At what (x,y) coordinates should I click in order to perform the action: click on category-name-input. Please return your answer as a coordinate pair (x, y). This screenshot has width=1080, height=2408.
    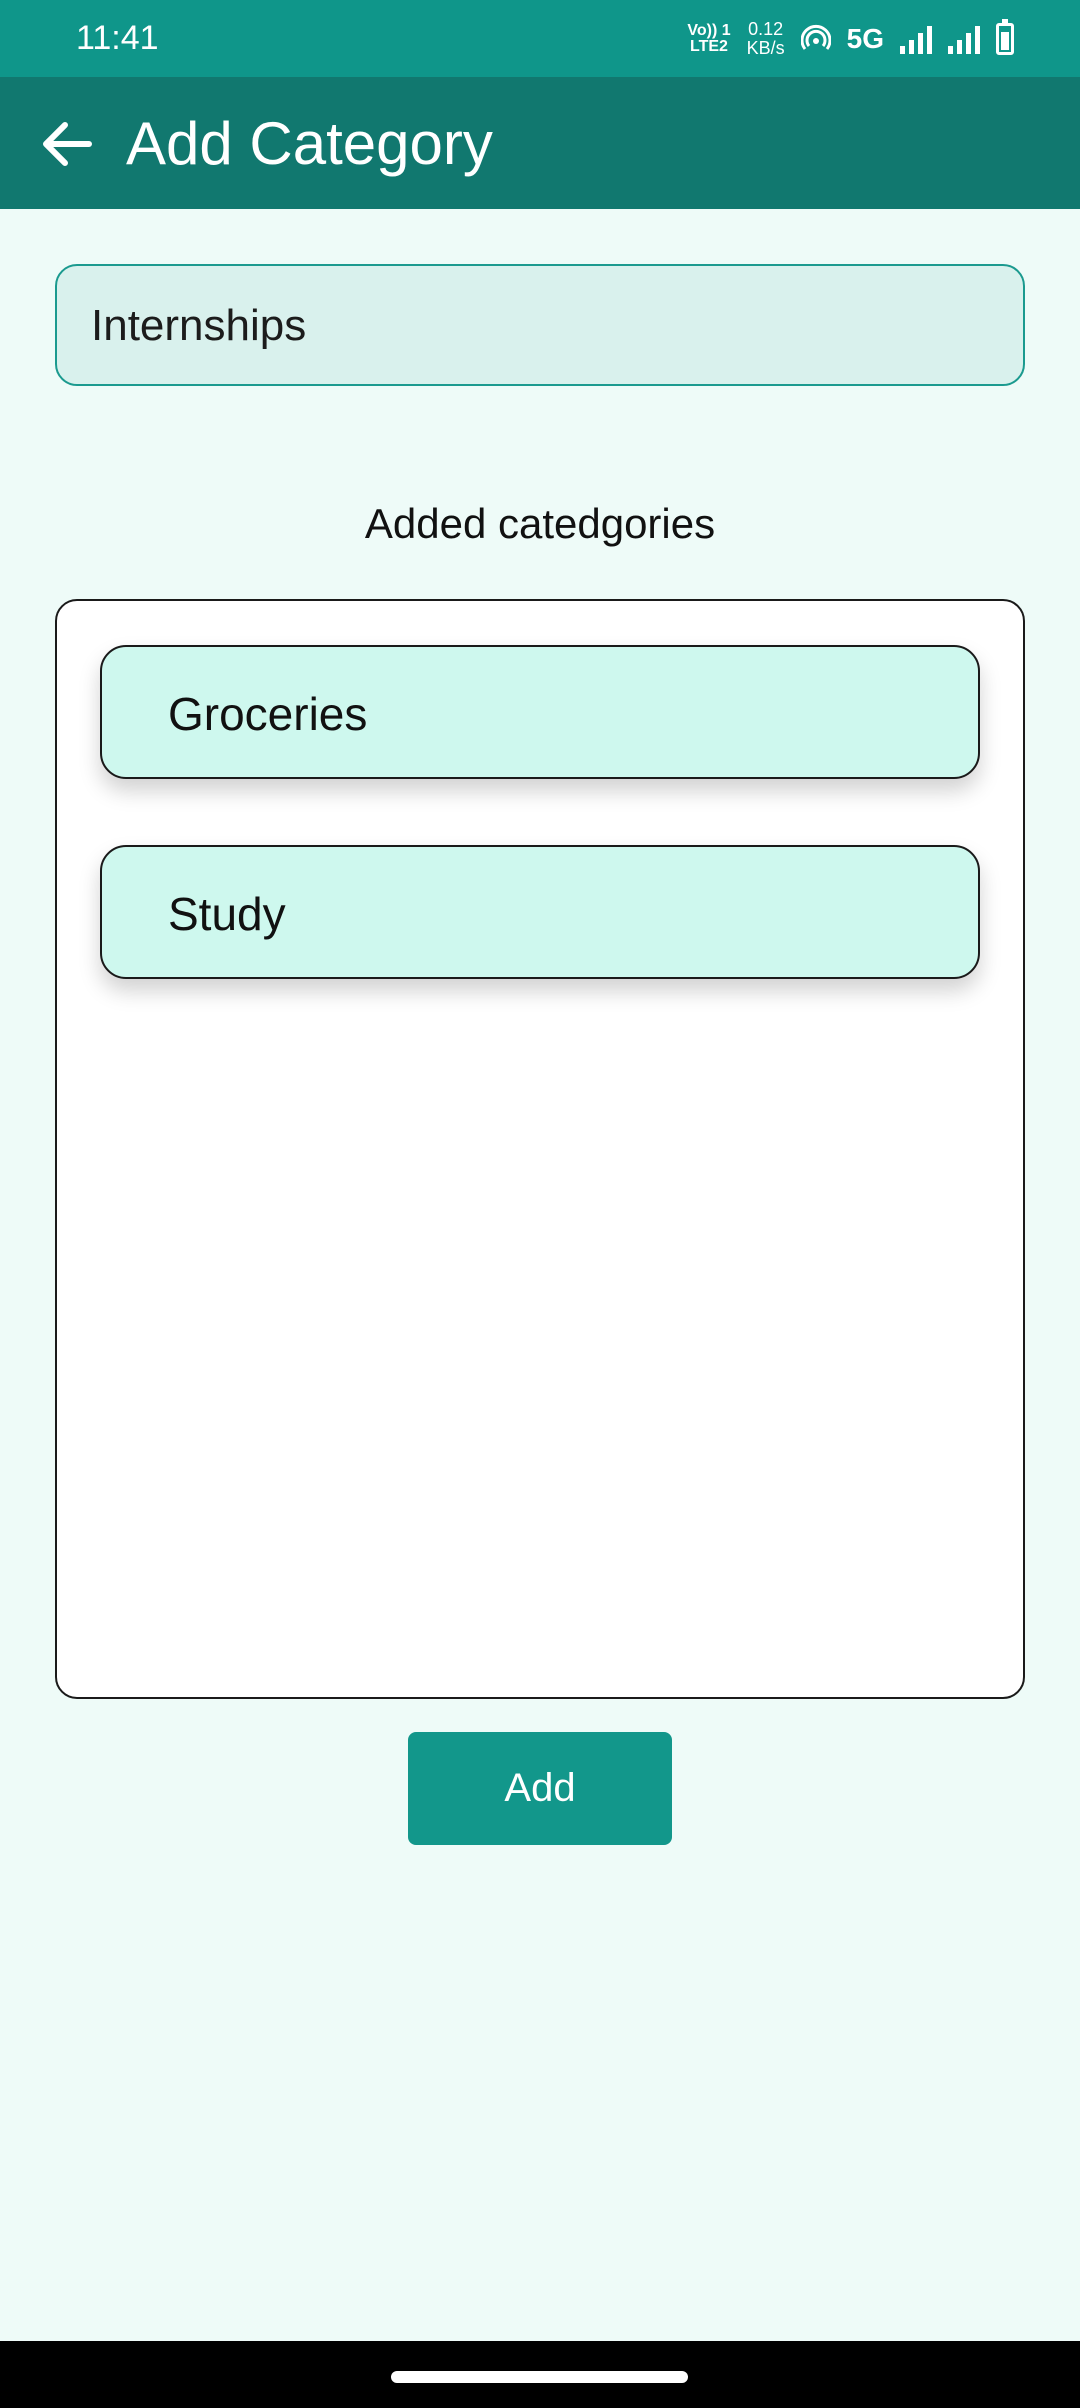
    Looking at the image, I should click on (541, 326).